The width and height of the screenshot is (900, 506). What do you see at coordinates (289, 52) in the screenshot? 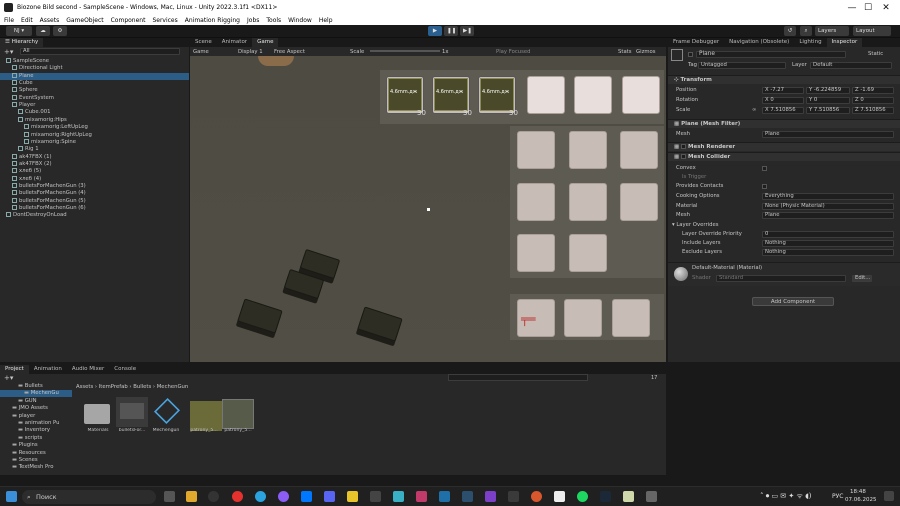
I see `aspect-dropdown: Free Aspect` at bounding box center [289, 52].